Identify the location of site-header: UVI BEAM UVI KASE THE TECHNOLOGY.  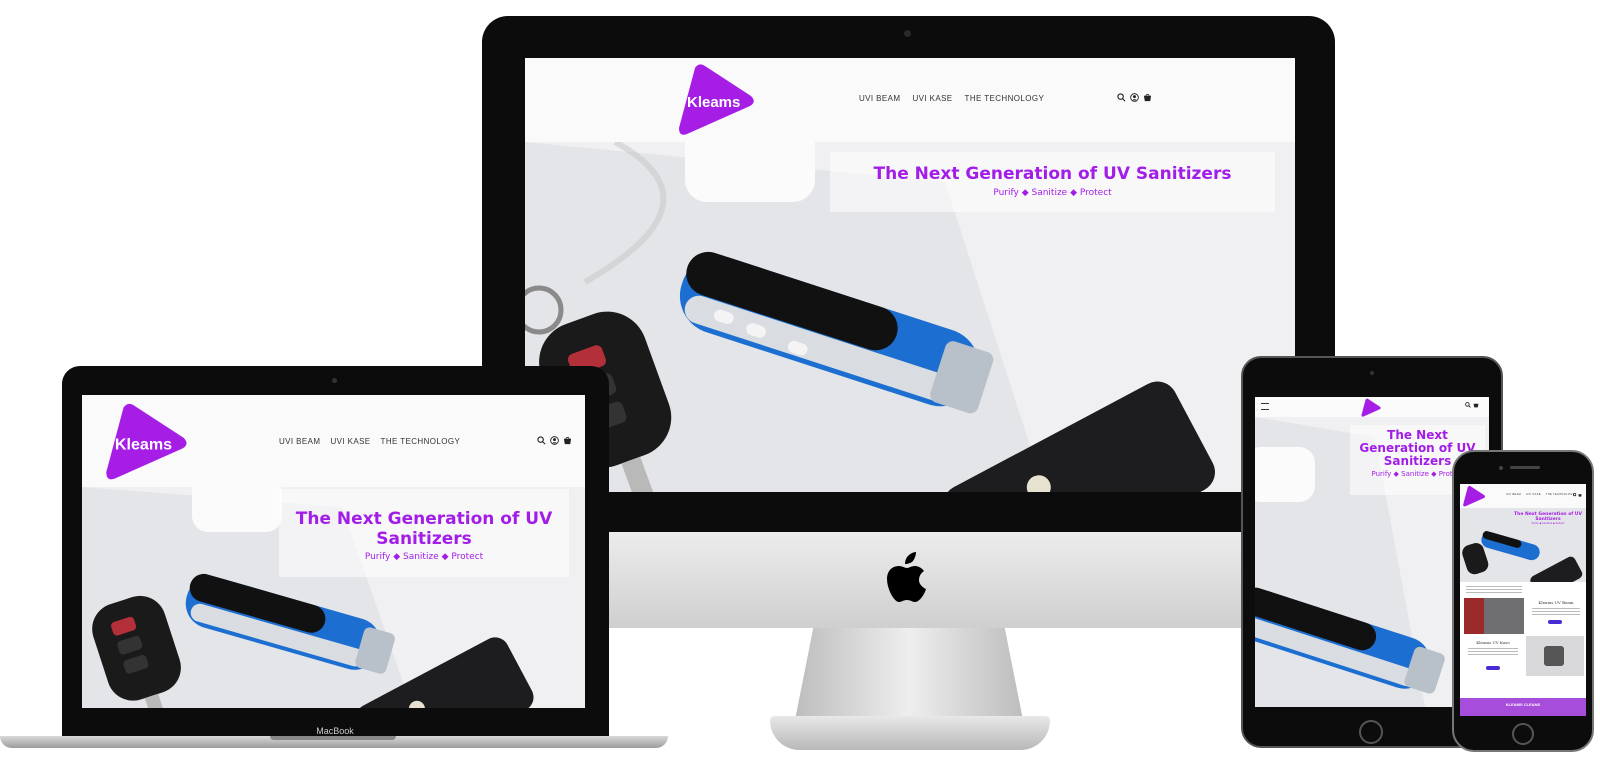
(1523, 496).